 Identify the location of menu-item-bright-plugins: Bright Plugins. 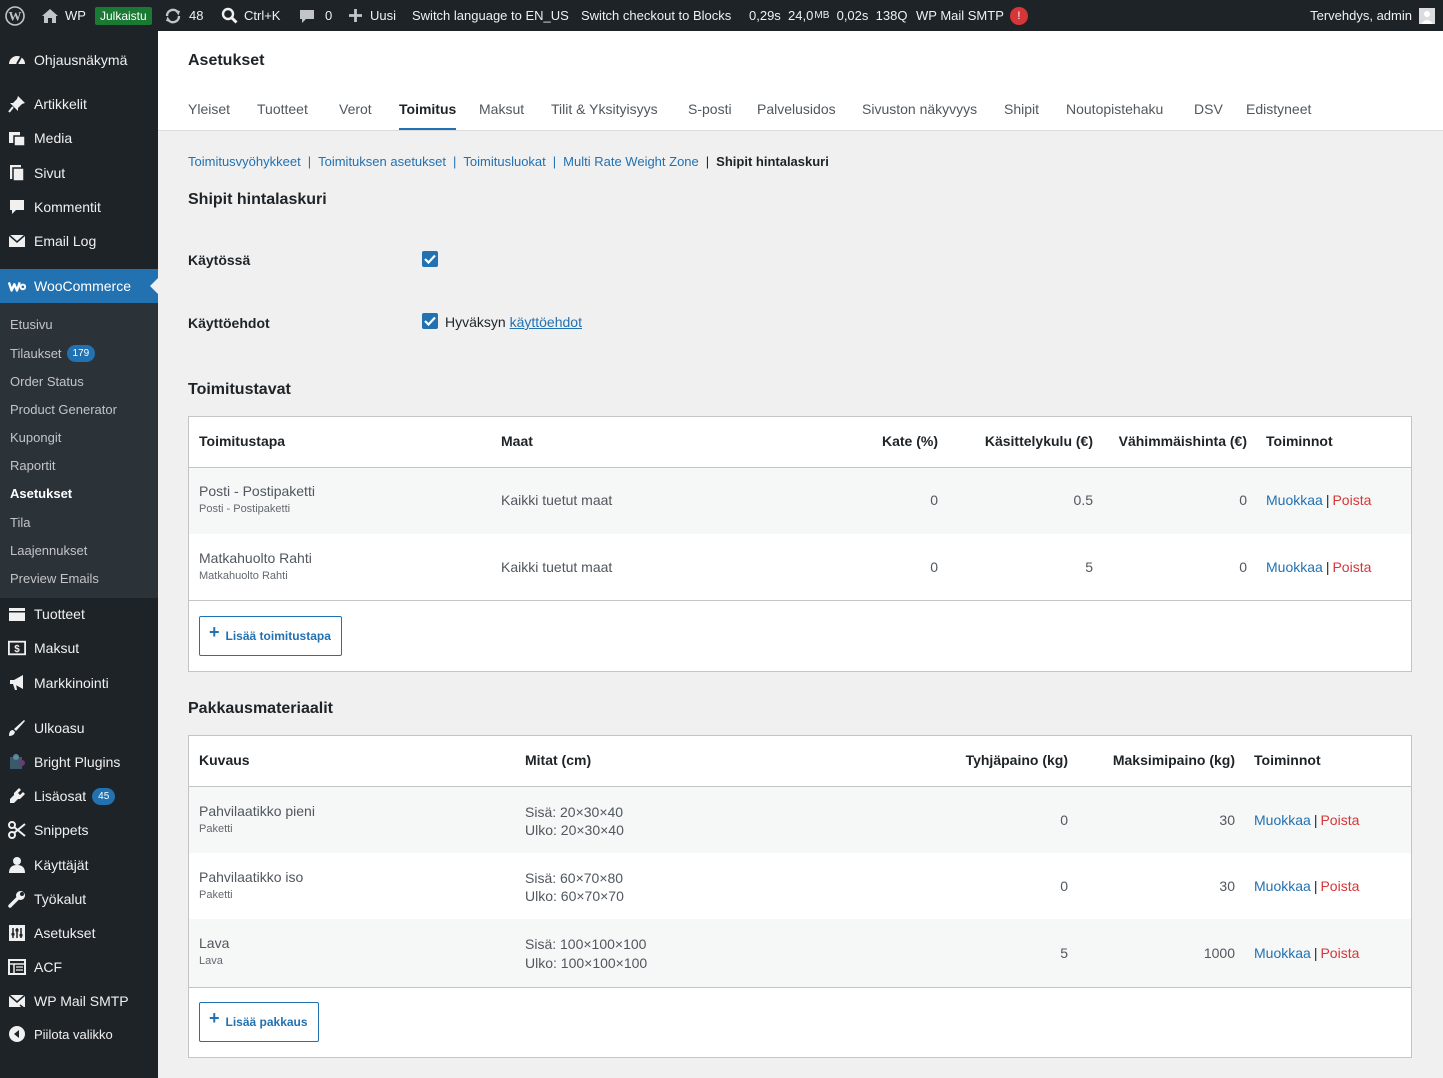
(79, 762).